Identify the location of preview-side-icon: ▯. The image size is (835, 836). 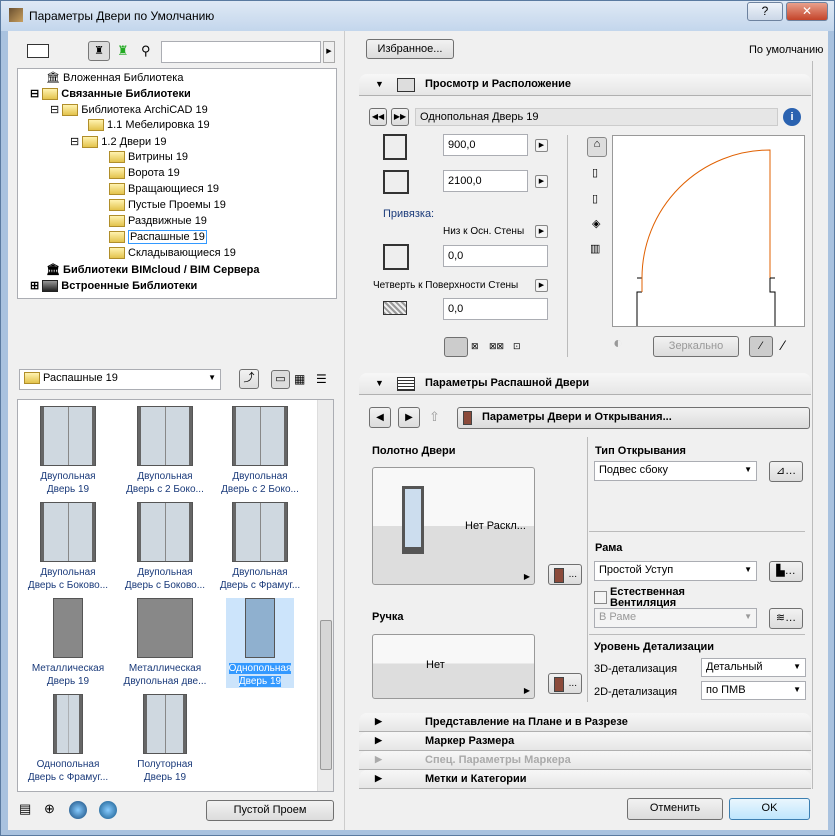
(595, 172).